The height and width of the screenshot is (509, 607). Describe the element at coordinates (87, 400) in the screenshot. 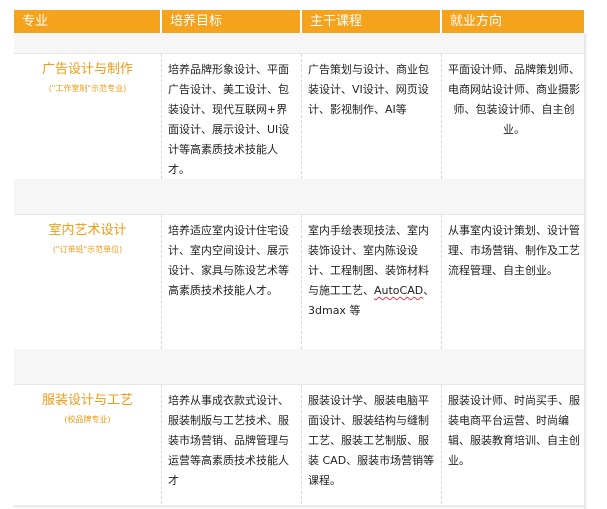

I see `major-name: 服装设计与工艺` at that location.